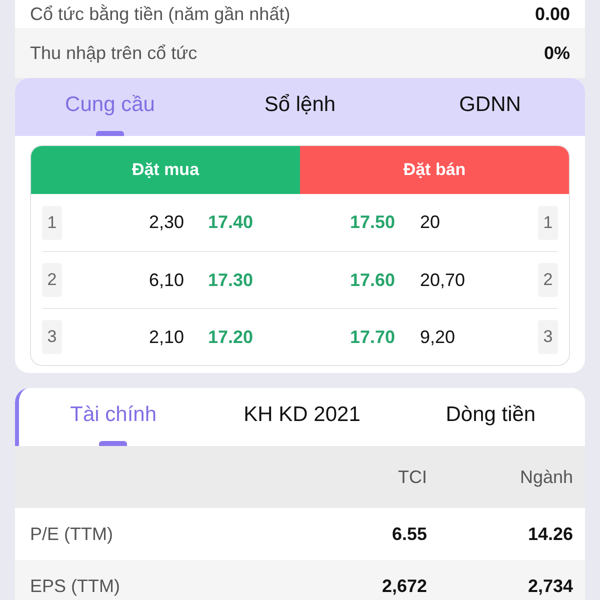  I want to click on bid-price: 17.40, so click(231, 222).